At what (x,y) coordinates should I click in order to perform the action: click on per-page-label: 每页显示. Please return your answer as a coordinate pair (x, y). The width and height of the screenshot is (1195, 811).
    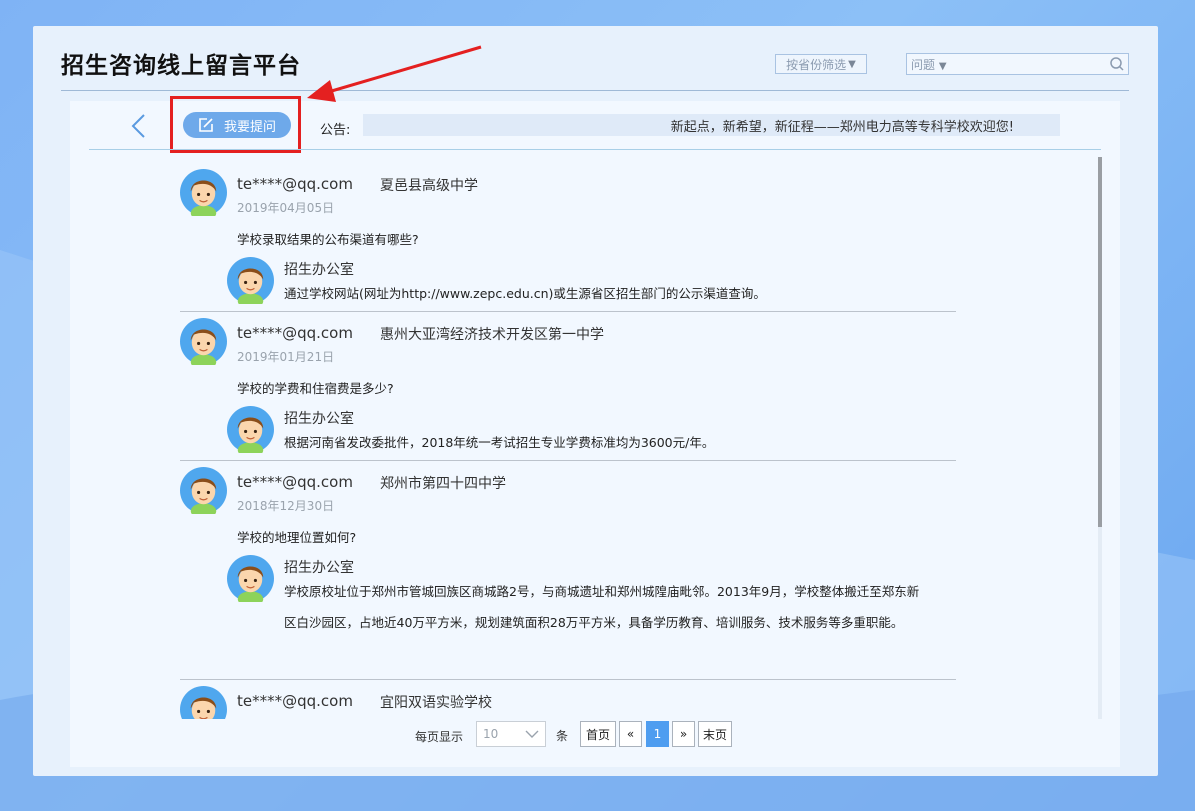
    Looking at the image, I should click on (439, 737).